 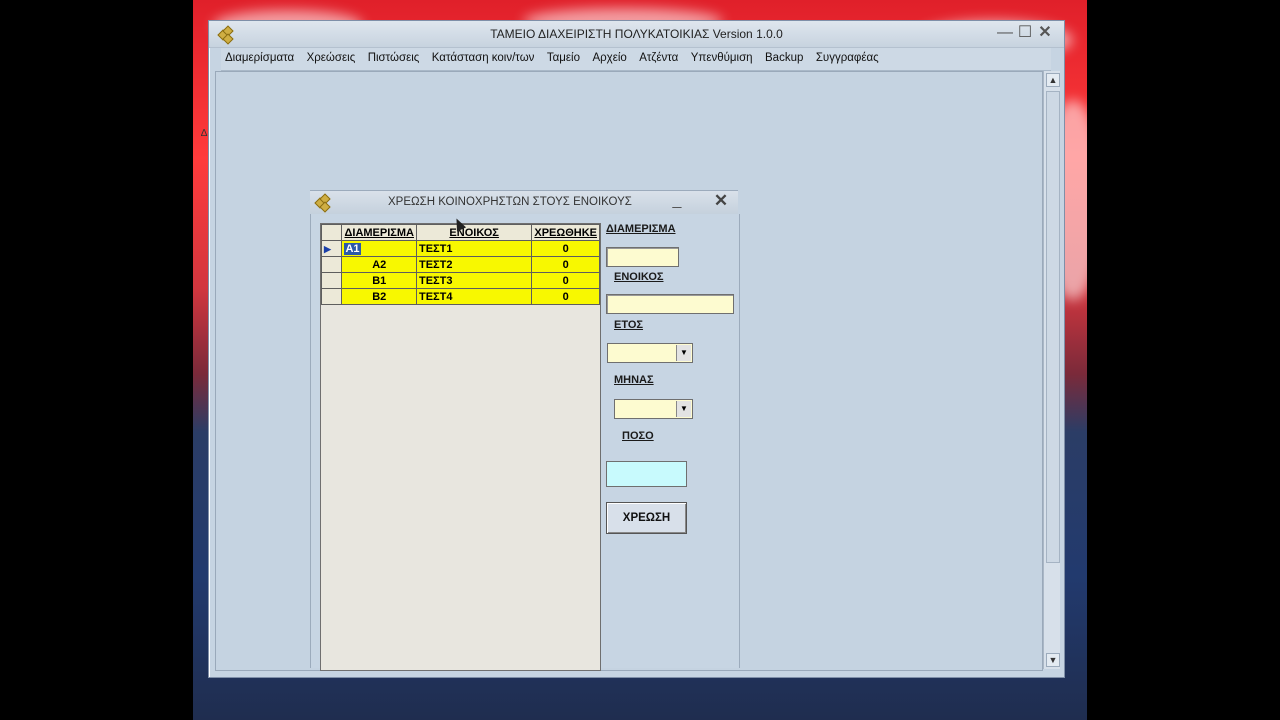 I want to click on desktop-fragment: ∆, so click(x=204, y=133).